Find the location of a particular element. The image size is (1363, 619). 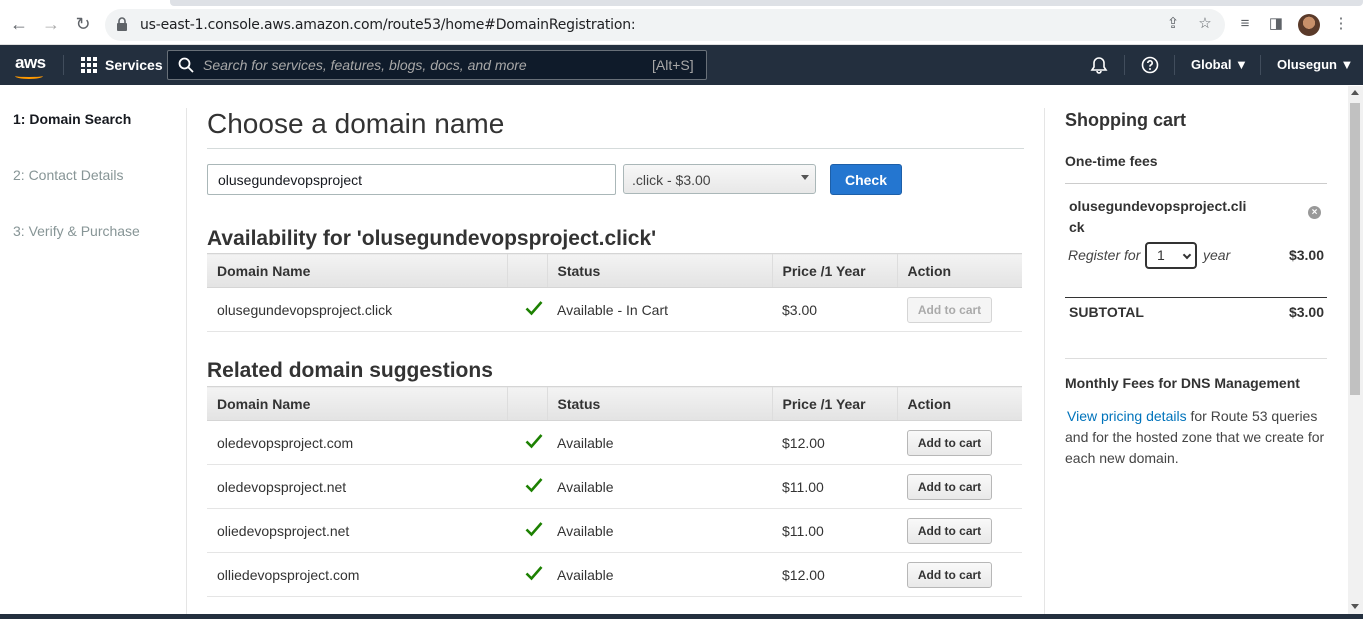

subtotal-value: $3.00 is located at coordinates (1306, 312).